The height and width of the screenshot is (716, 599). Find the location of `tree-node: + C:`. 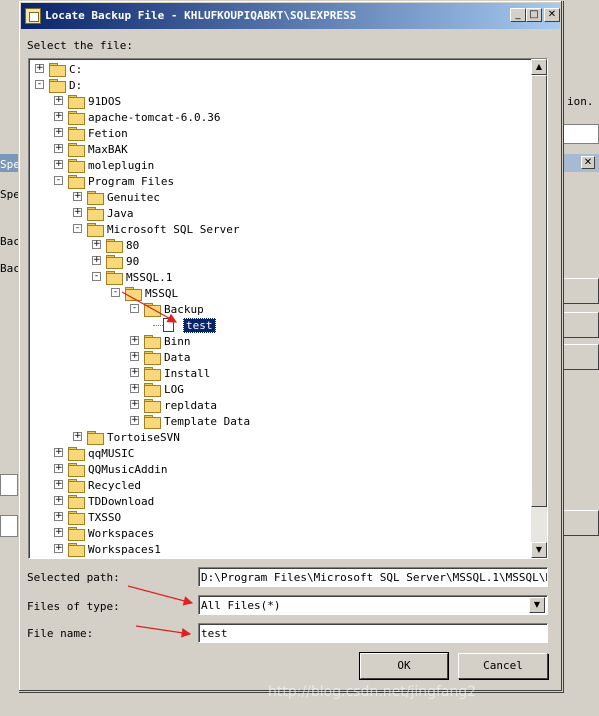

tree-node: + C: is located at coordinates (279, 69).